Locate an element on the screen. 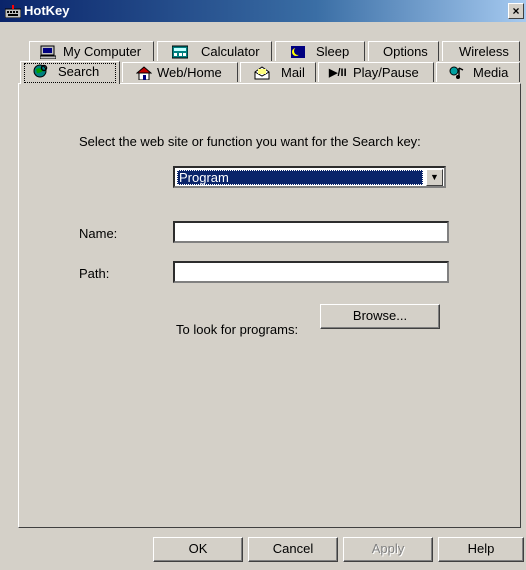  globe-search-icon is located at coordinates (40, 71).